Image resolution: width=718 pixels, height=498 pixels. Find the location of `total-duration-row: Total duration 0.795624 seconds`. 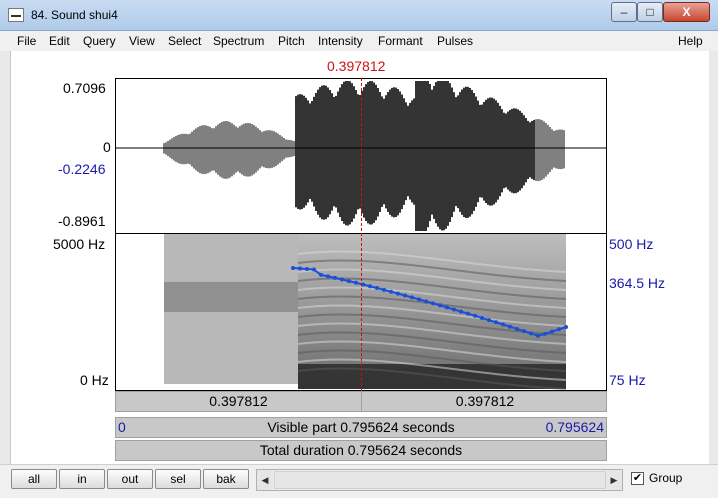

total-duration-row: Total duration 0.795624 seconds is located at coordinates (361, 450).